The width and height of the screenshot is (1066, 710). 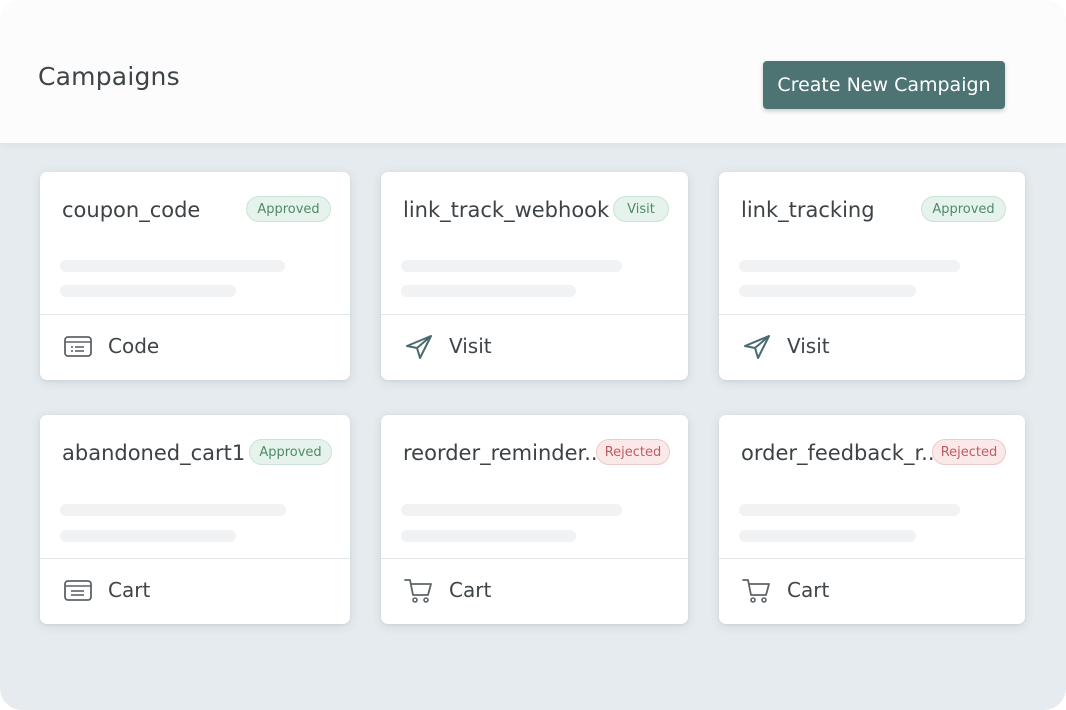 I want to click on card-footer: Code, so click(x=195, y=347).